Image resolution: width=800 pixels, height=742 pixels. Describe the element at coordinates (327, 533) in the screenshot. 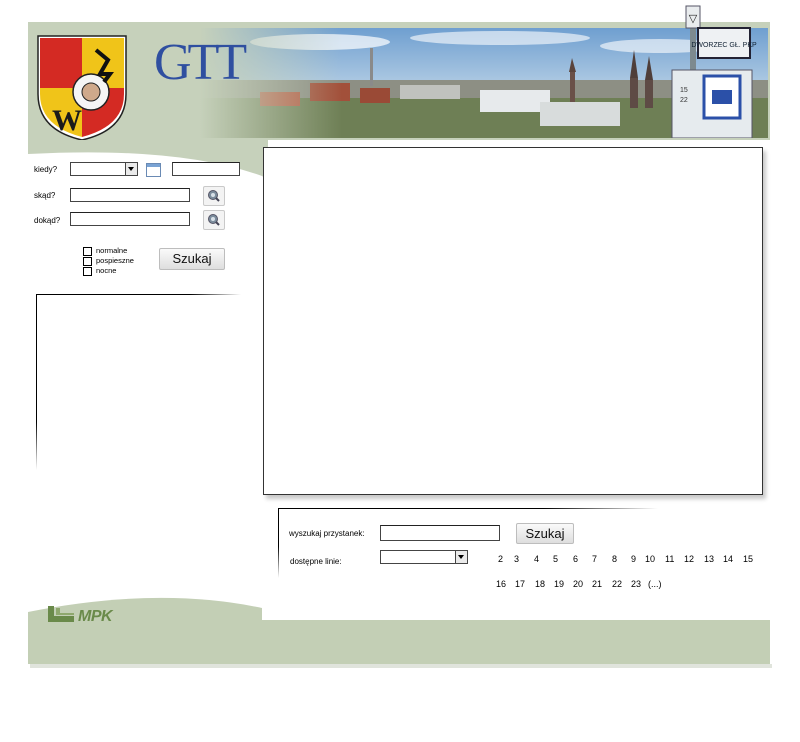

I see `stop-search-label: wyszukaj przystanek:` at that location.